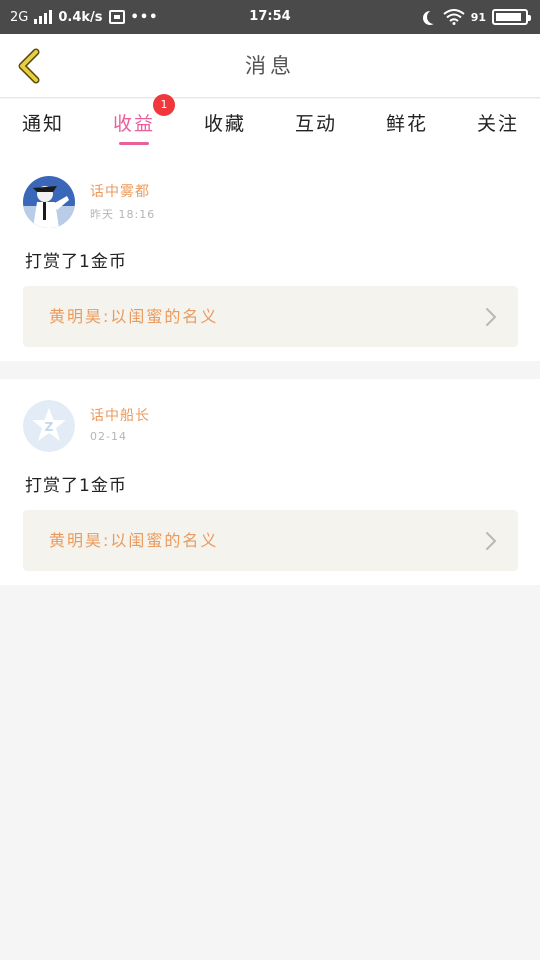  I want to click on tab-label: 互动, so click(316, 124).